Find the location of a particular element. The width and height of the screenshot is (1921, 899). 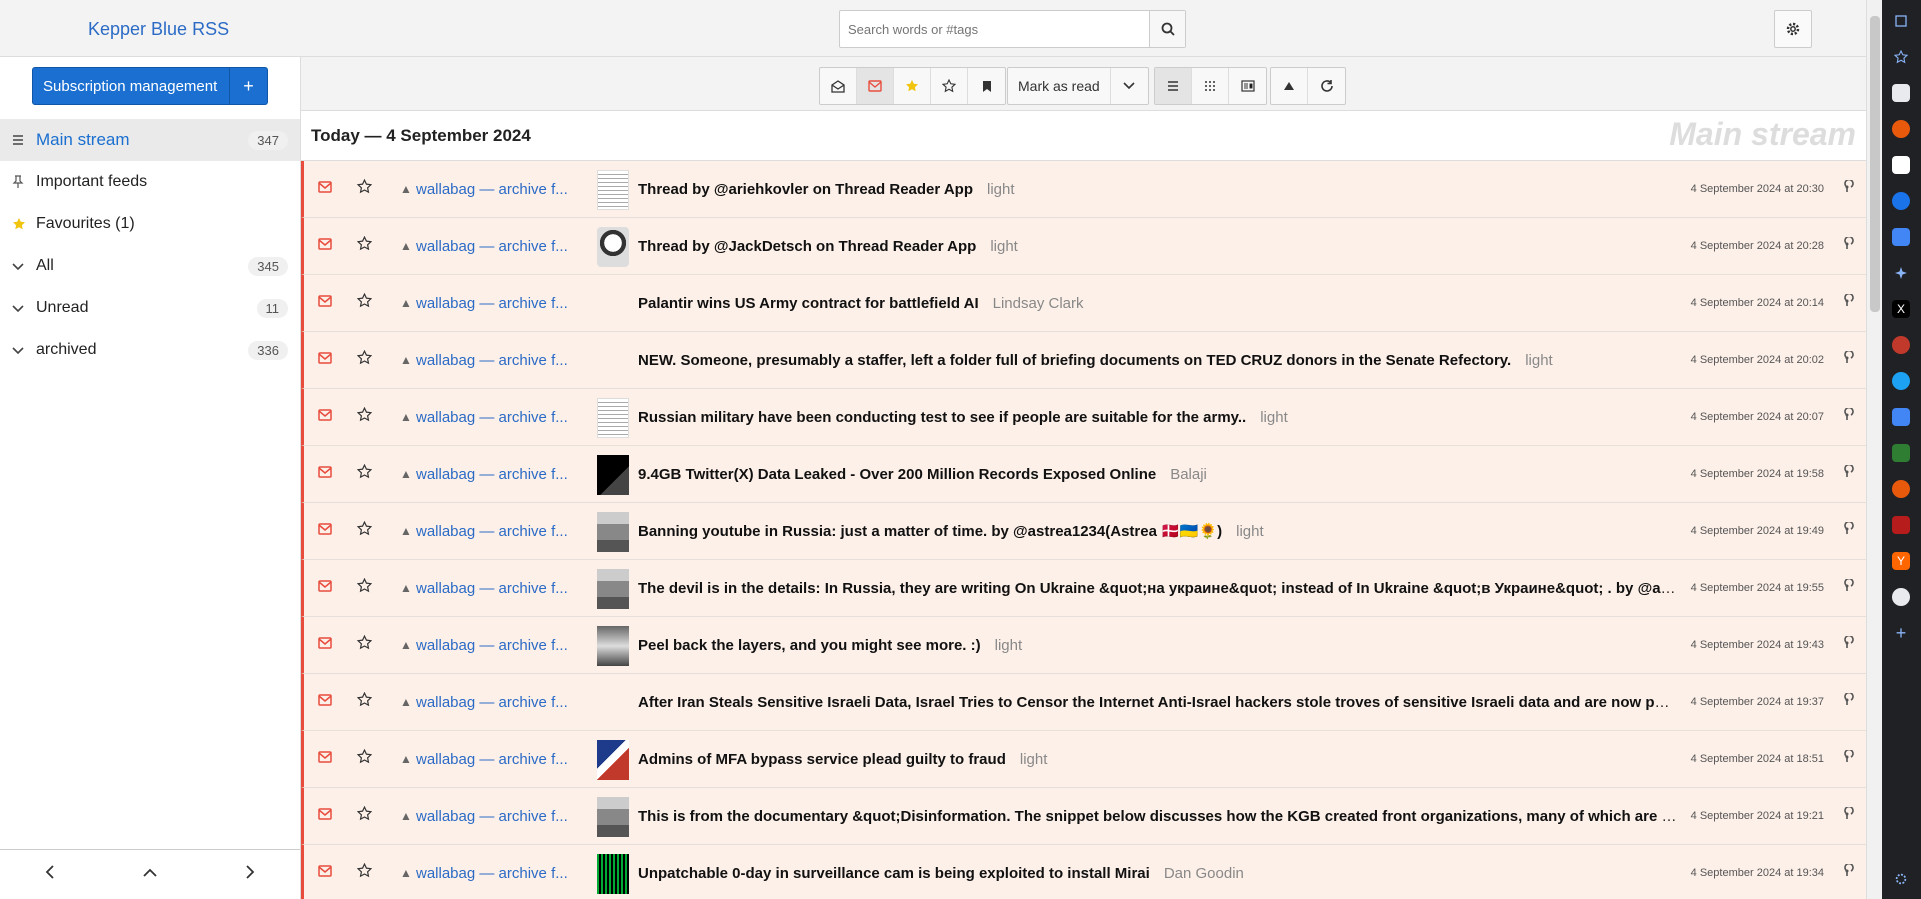

normal-view-button is located at coordinates (1173, 86).